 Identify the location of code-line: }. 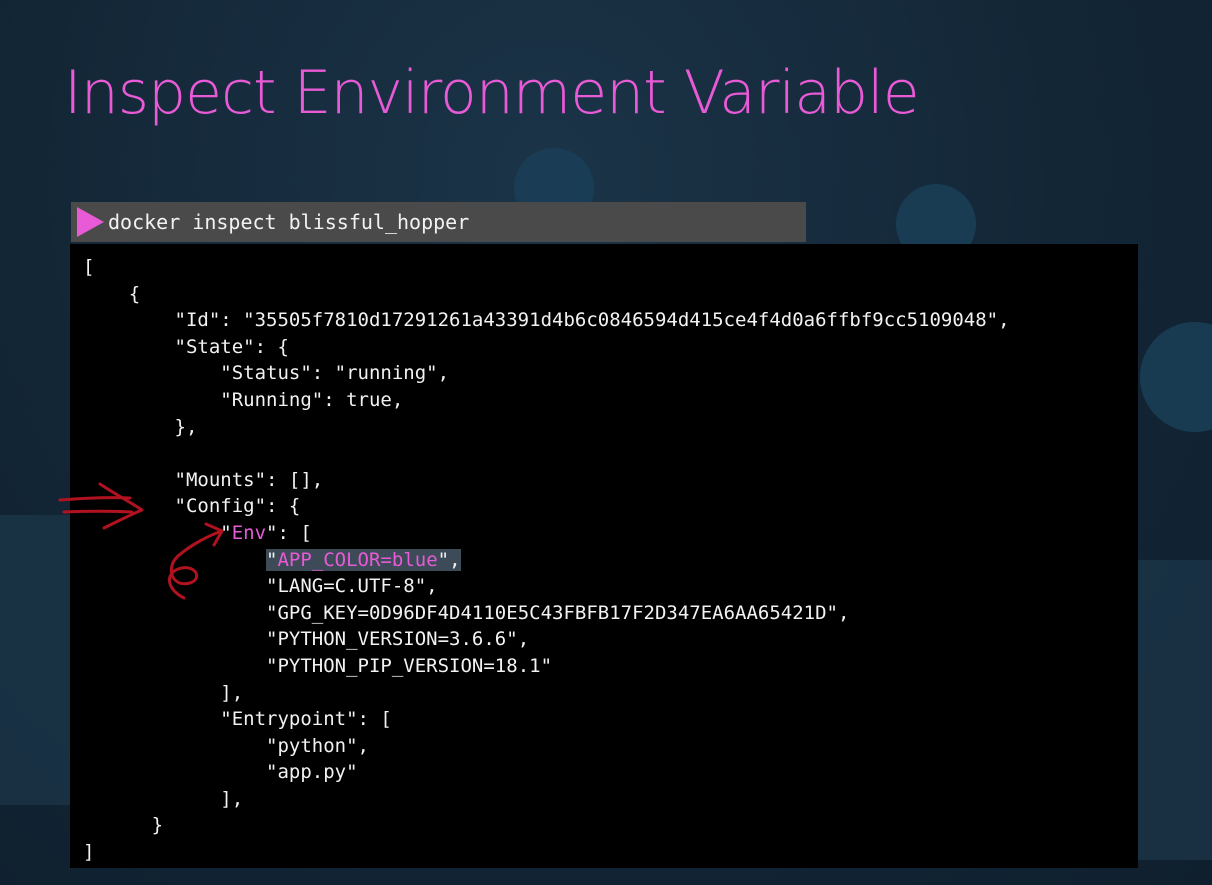
(157, 825).